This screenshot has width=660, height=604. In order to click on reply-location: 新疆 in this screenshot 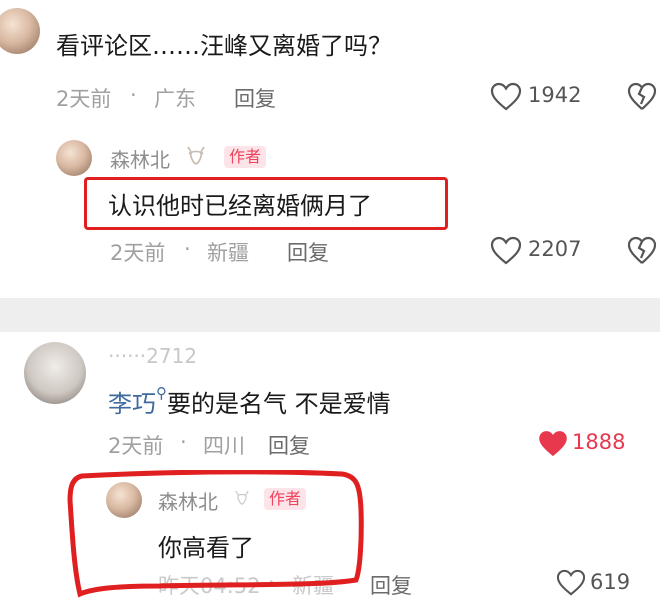, I will do `click(228, 253)`.